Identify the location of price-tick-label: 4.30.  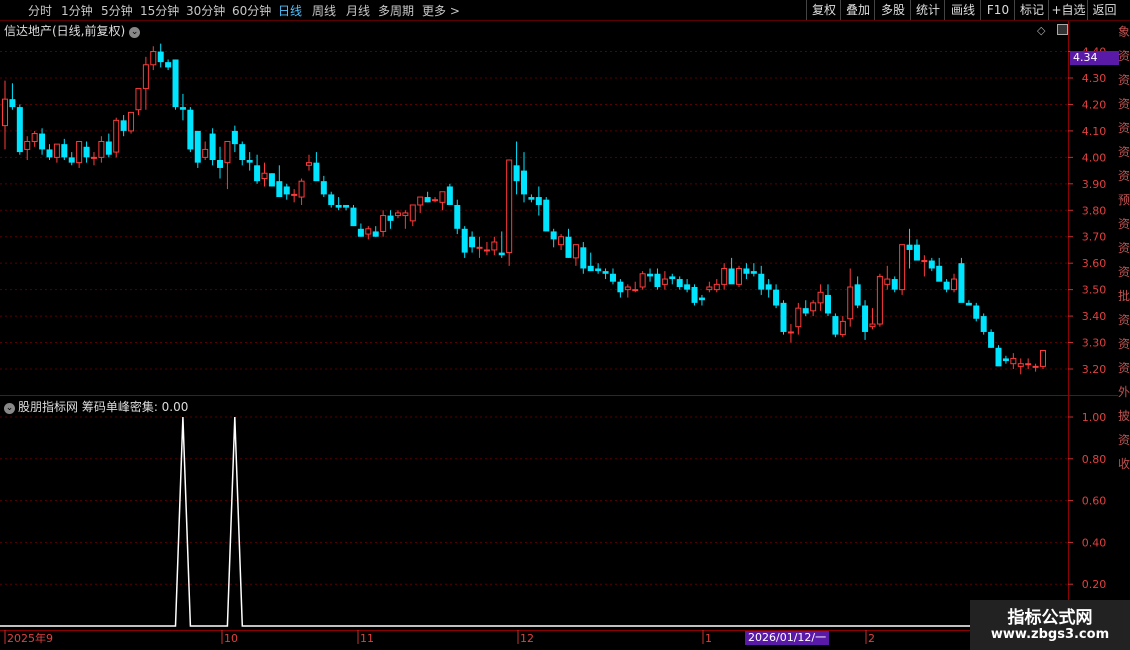
(1094, 78).